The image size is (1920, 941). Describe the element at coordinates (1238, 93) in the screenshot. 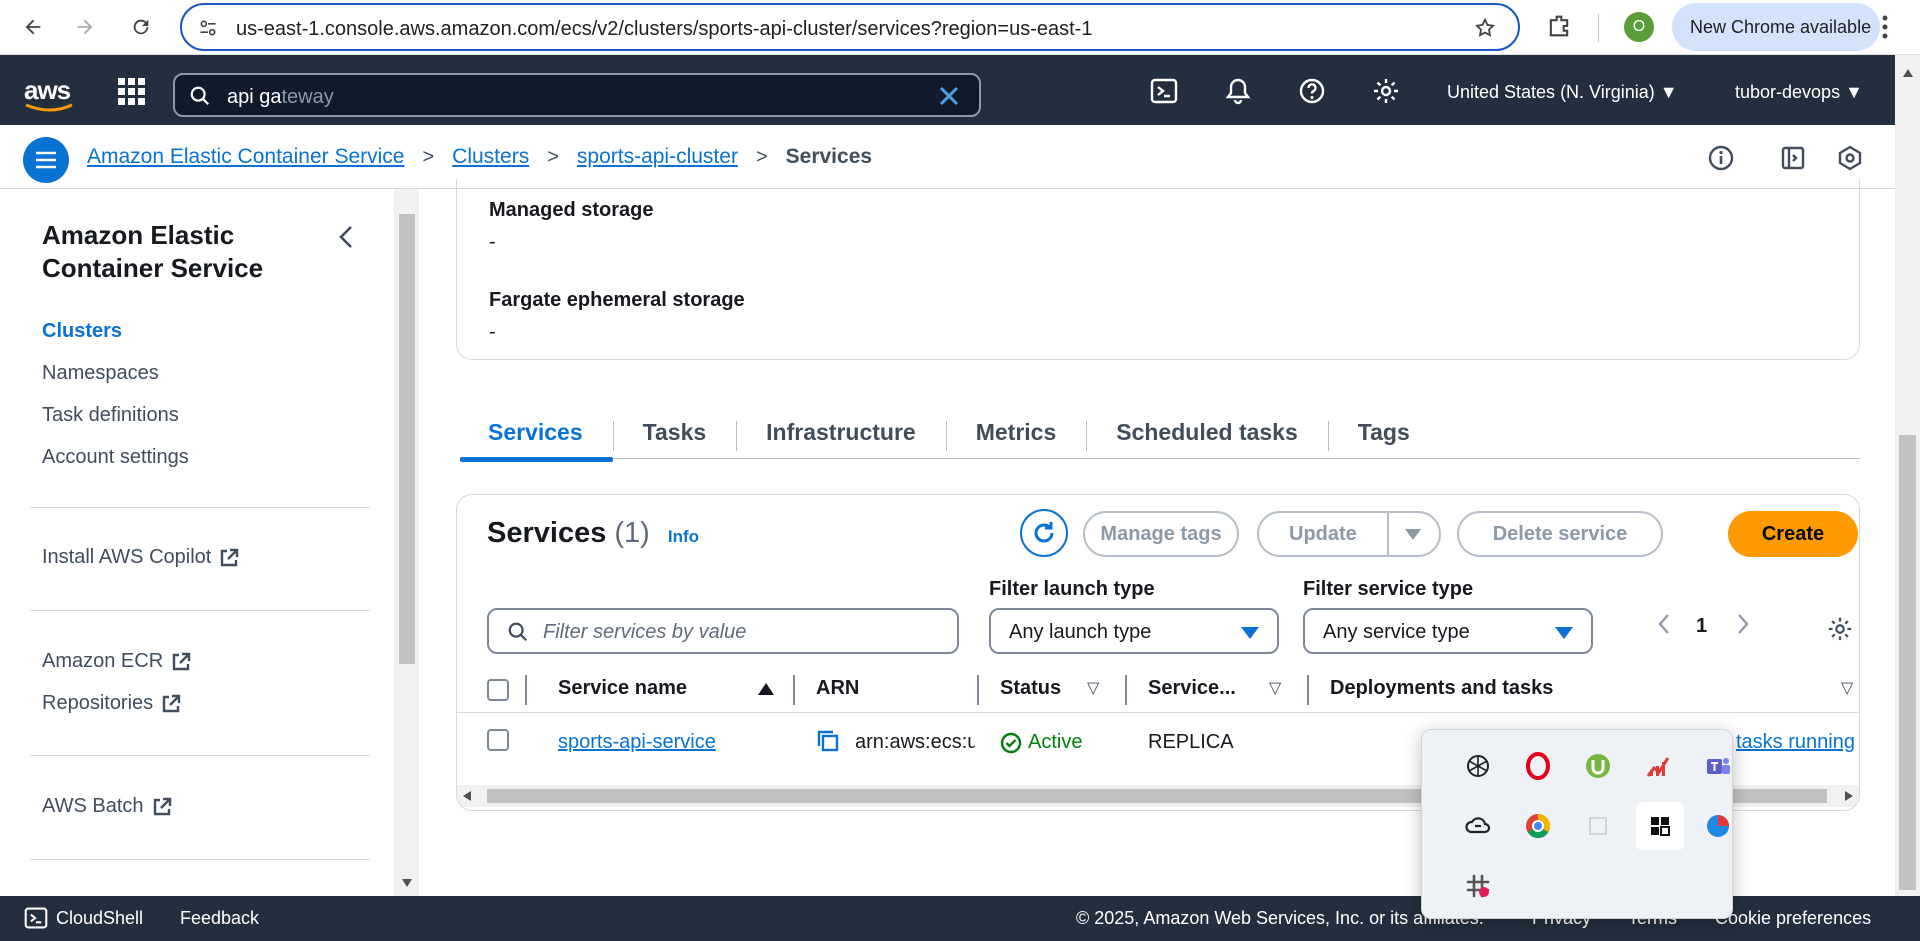

I see `notifications-bell-icon` at that location.